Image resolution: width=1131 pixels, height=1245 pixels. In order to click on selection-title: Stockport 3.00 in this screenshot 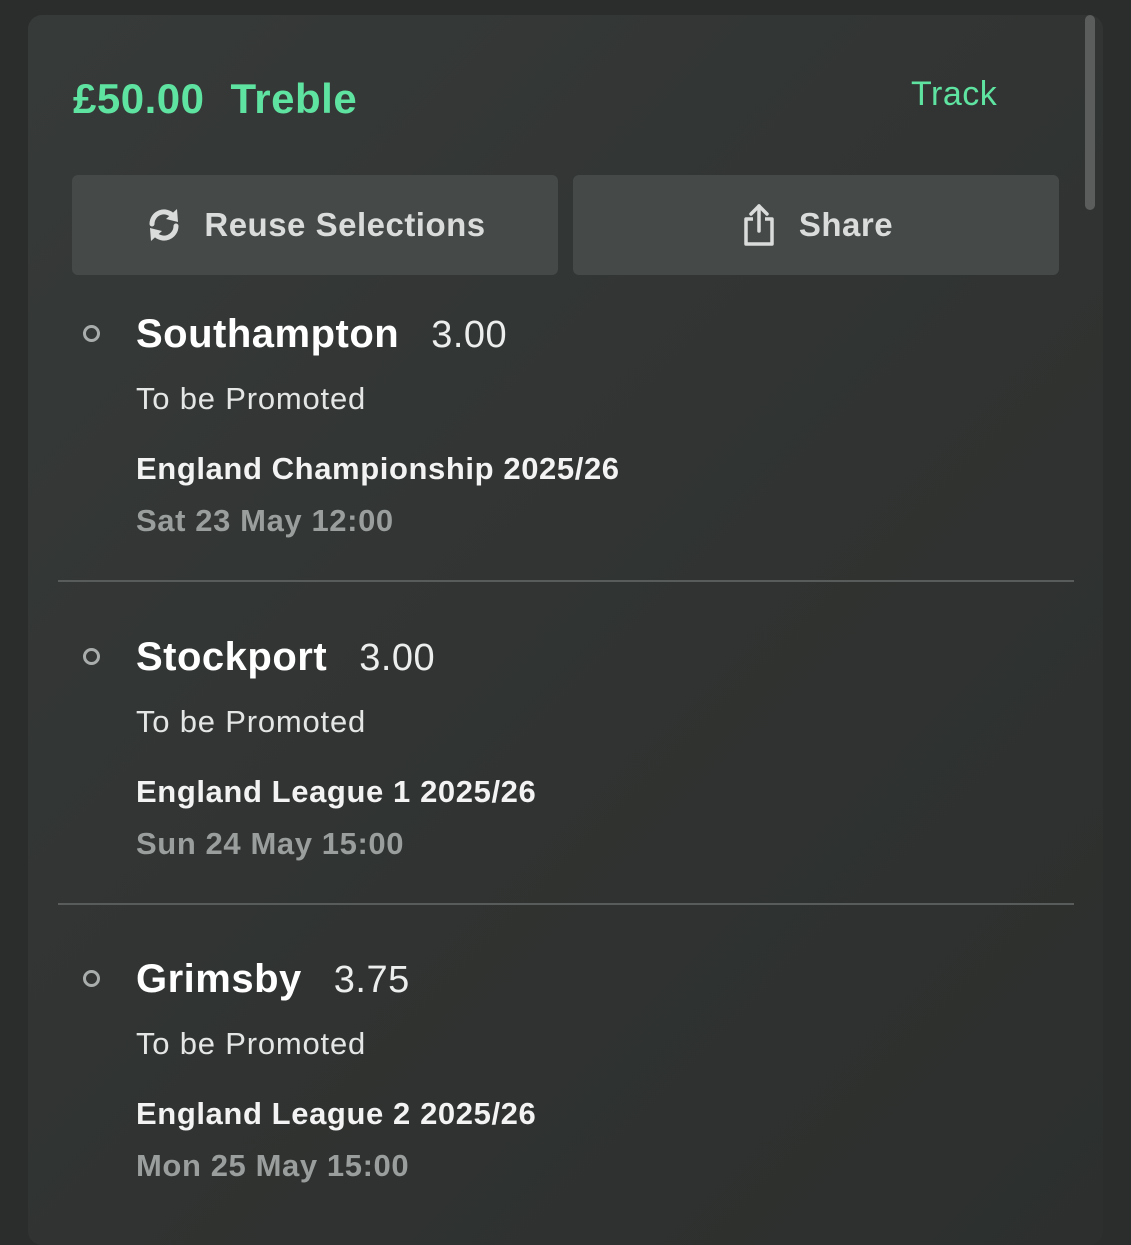, I will do `click(285, 657)`.